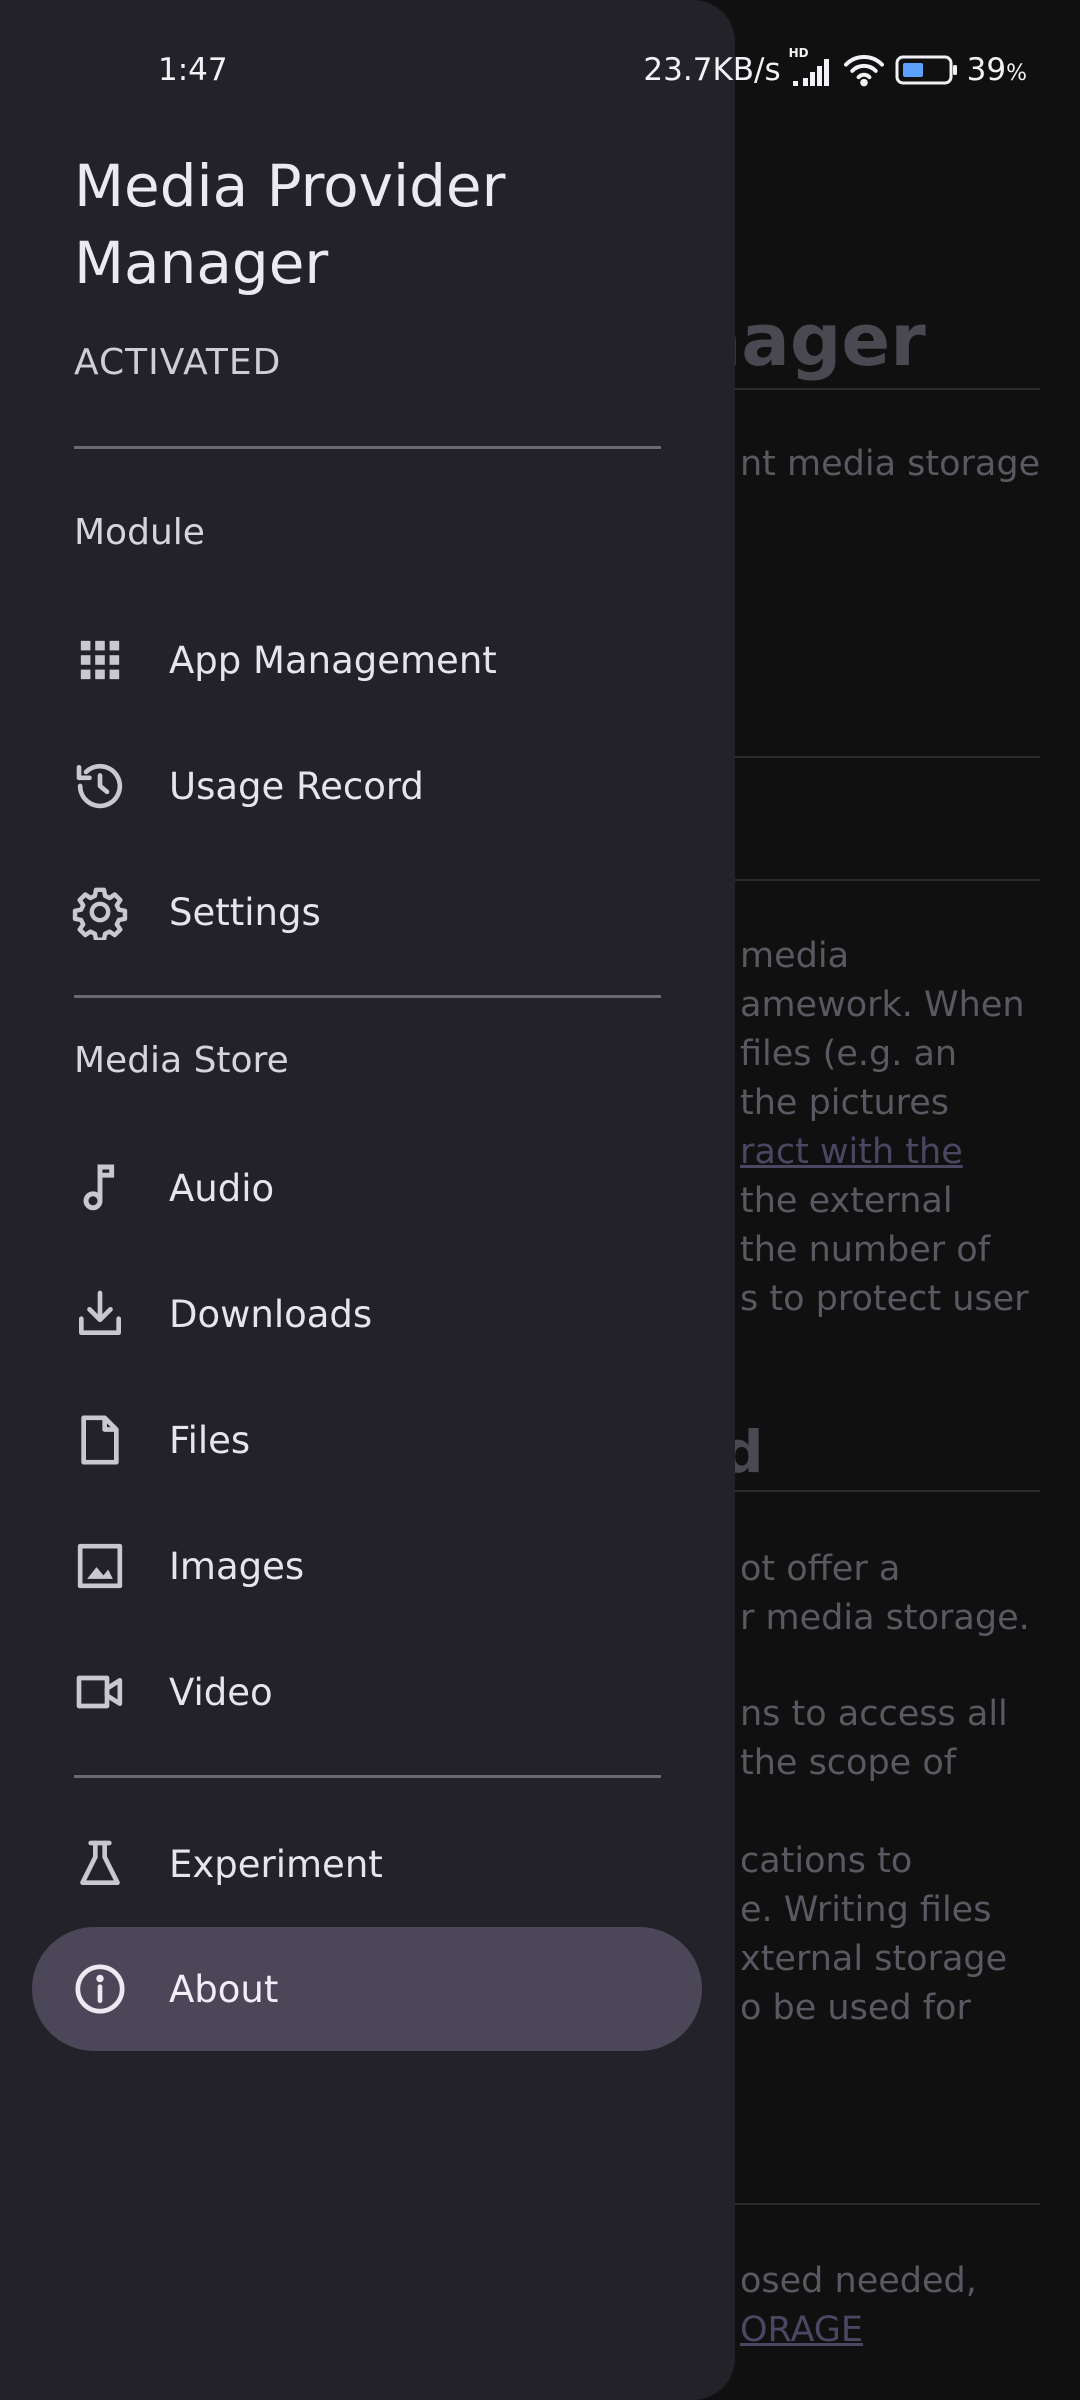  What do you see at coordinates (367, 1989) in the screenshot?
I see `nav-item-about: About` at bounding box center [367, 1989].